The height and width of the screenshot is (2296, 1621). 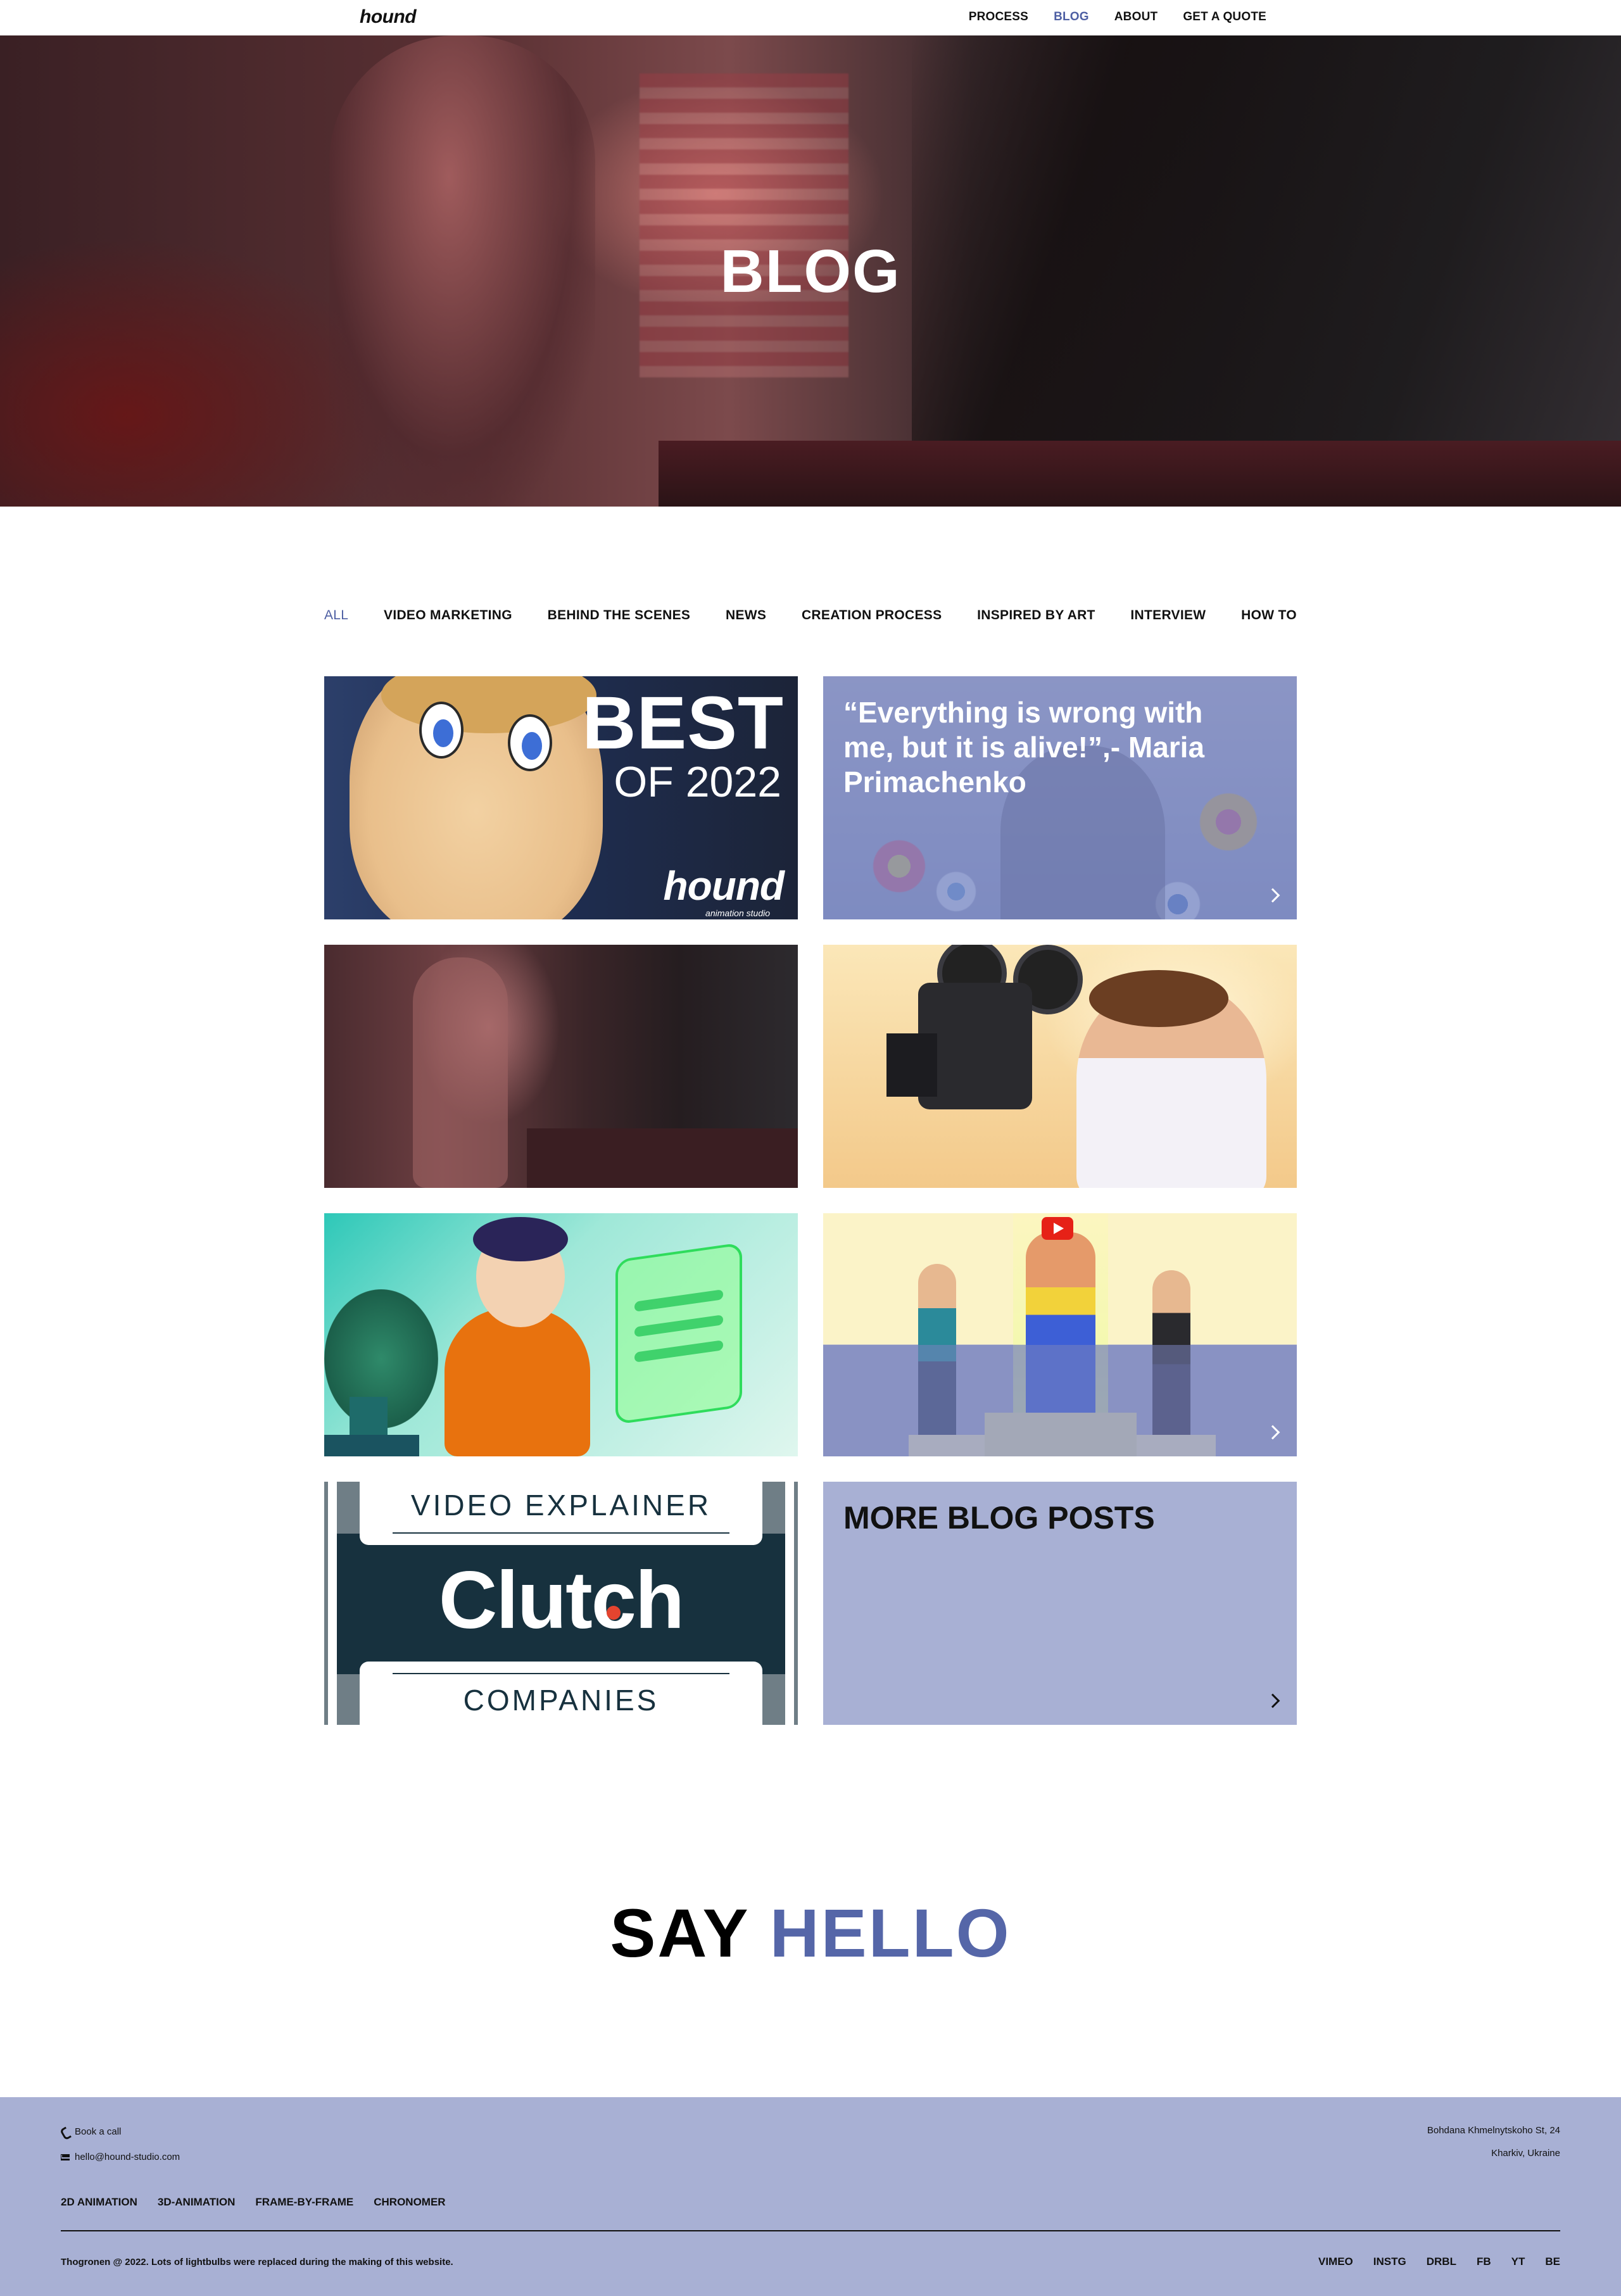 I want to click on youtube-icon, so click(x=1057, y=1228).